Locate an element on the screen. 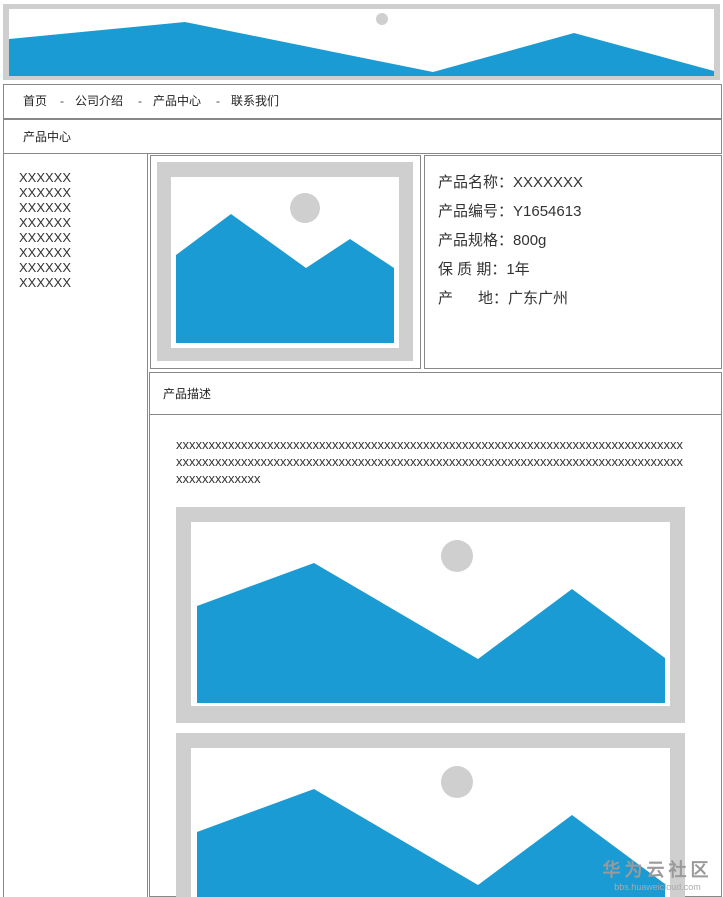 Image resolution: width=723 pixels, height=897 pixels. product-name-label: 产品名称： is located at coordinates (476, 182).